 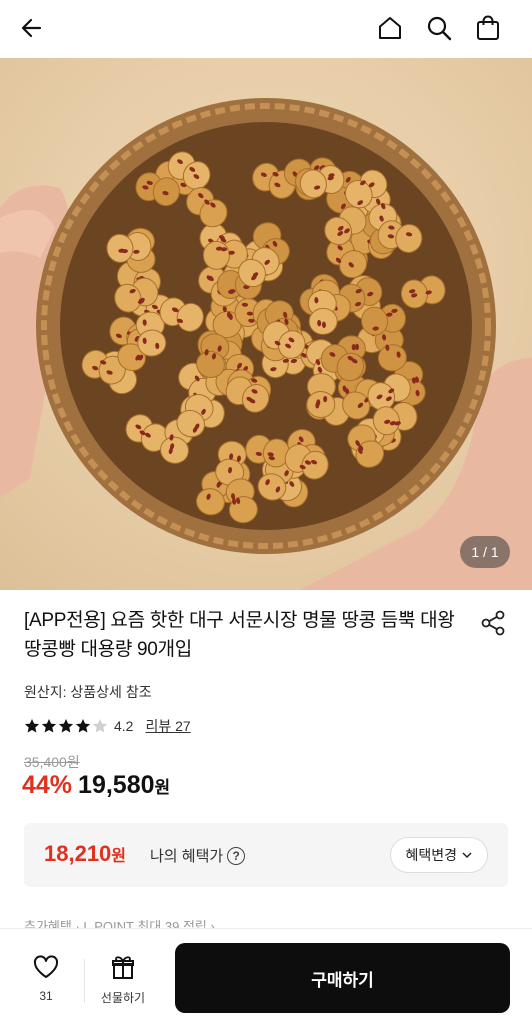 What do you see at coordinates (431, 855) in the screenshot?
I see `benefit-change-label: 혜택변경` at bounding box center [431, 855].